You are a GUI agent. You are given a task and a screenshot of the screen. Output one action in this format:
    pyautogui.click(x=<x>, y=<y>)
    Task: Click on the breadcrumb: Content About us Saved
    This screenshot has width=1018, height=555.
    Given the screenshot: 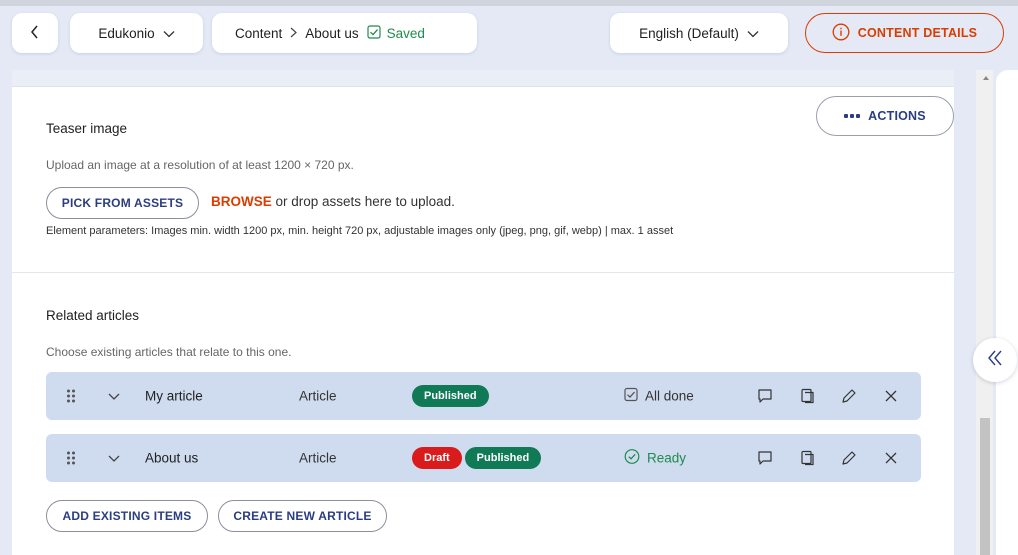 What is the action you would take?
    pyautogui.click(x=344, y=33)
    